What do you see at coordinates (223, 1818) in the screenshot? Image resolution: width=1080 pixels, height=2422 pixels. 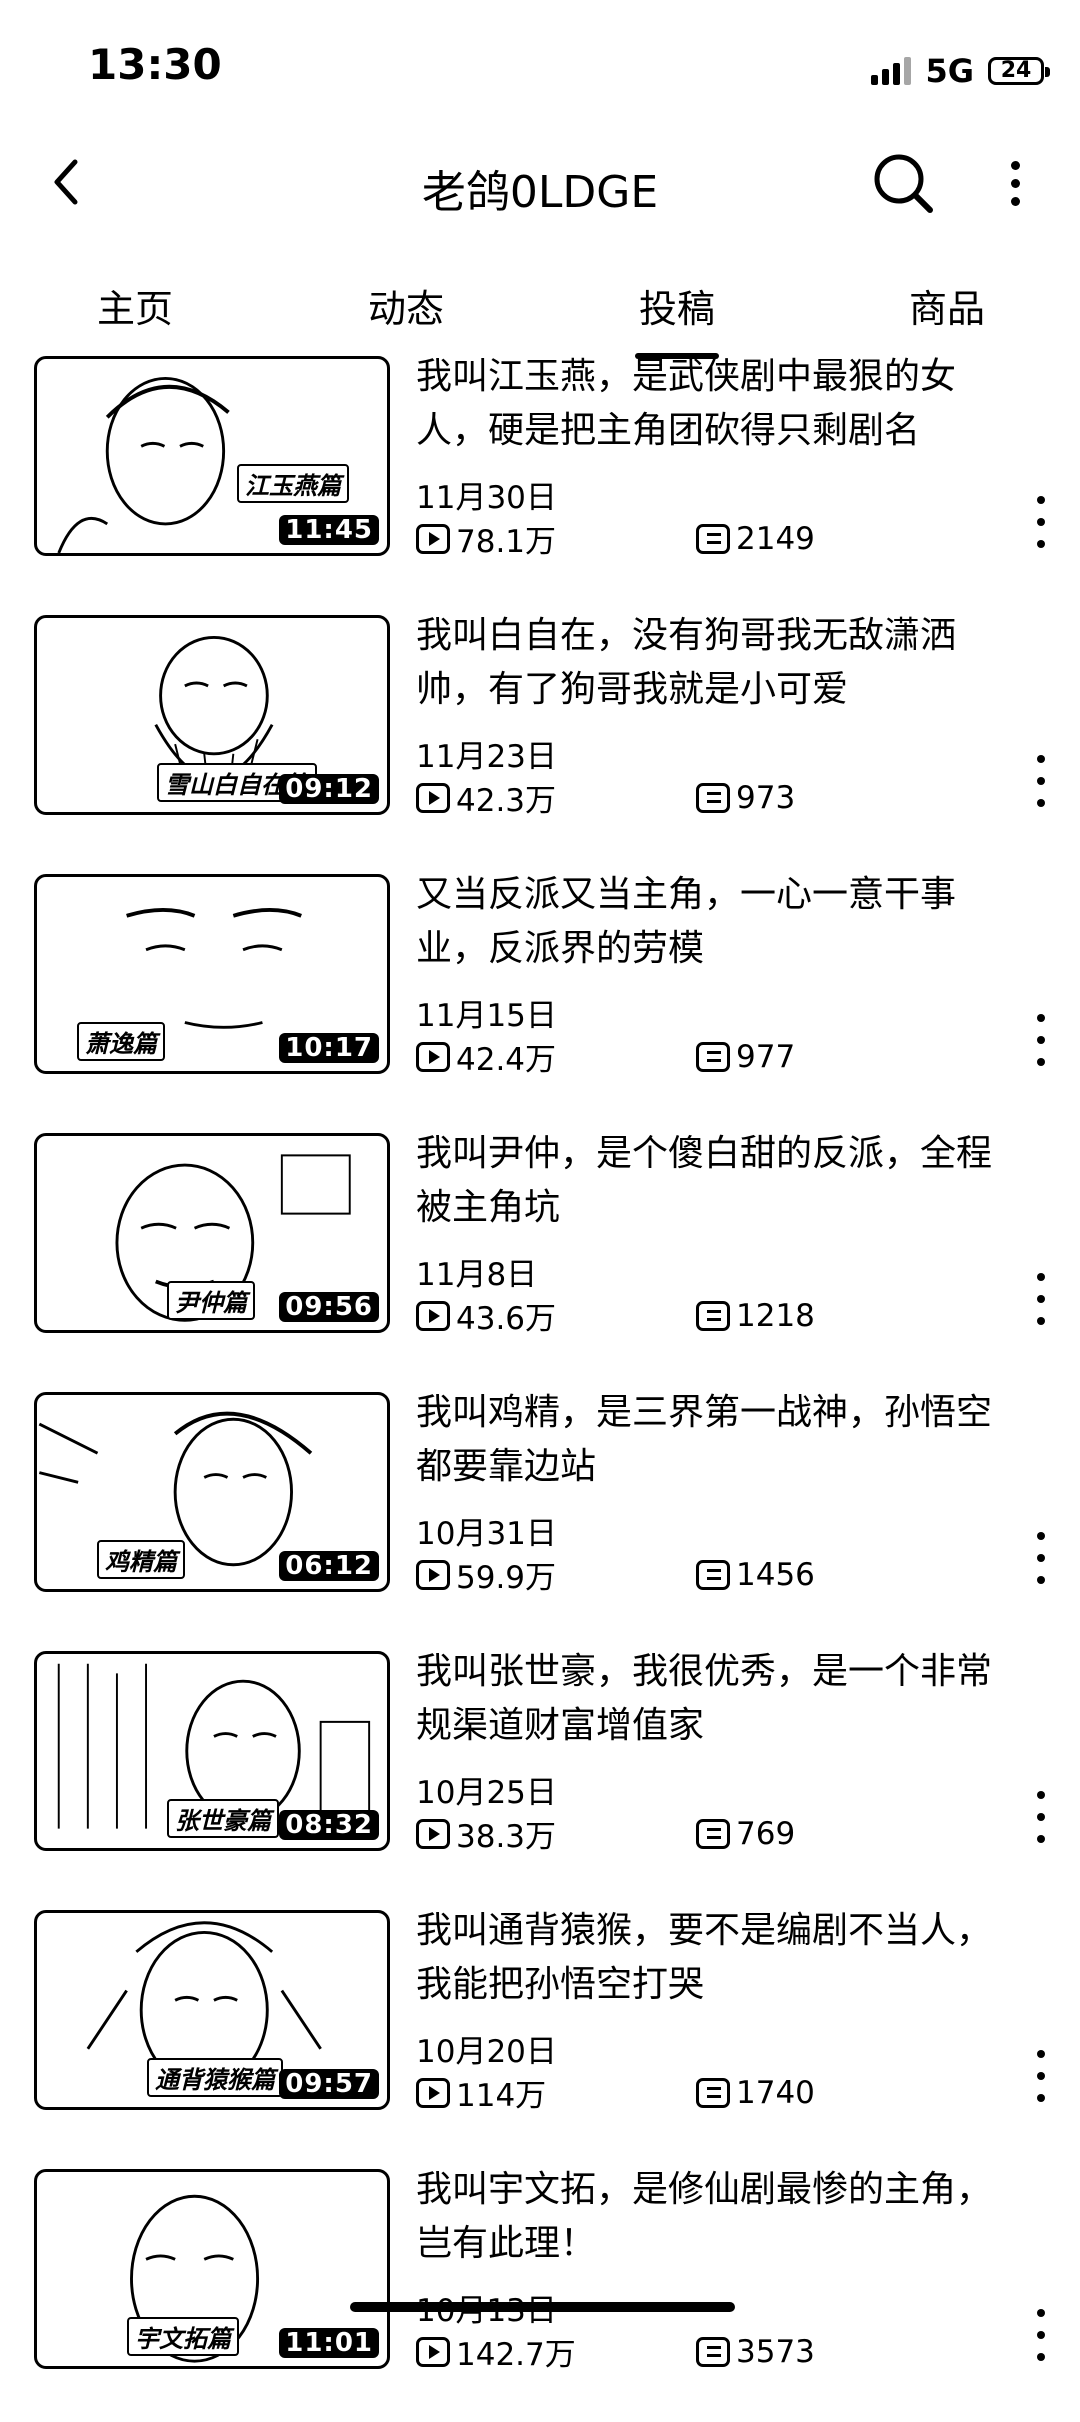 I see `thumbnail-caption: 张世豪篇` at bounding box center [223, 1818].